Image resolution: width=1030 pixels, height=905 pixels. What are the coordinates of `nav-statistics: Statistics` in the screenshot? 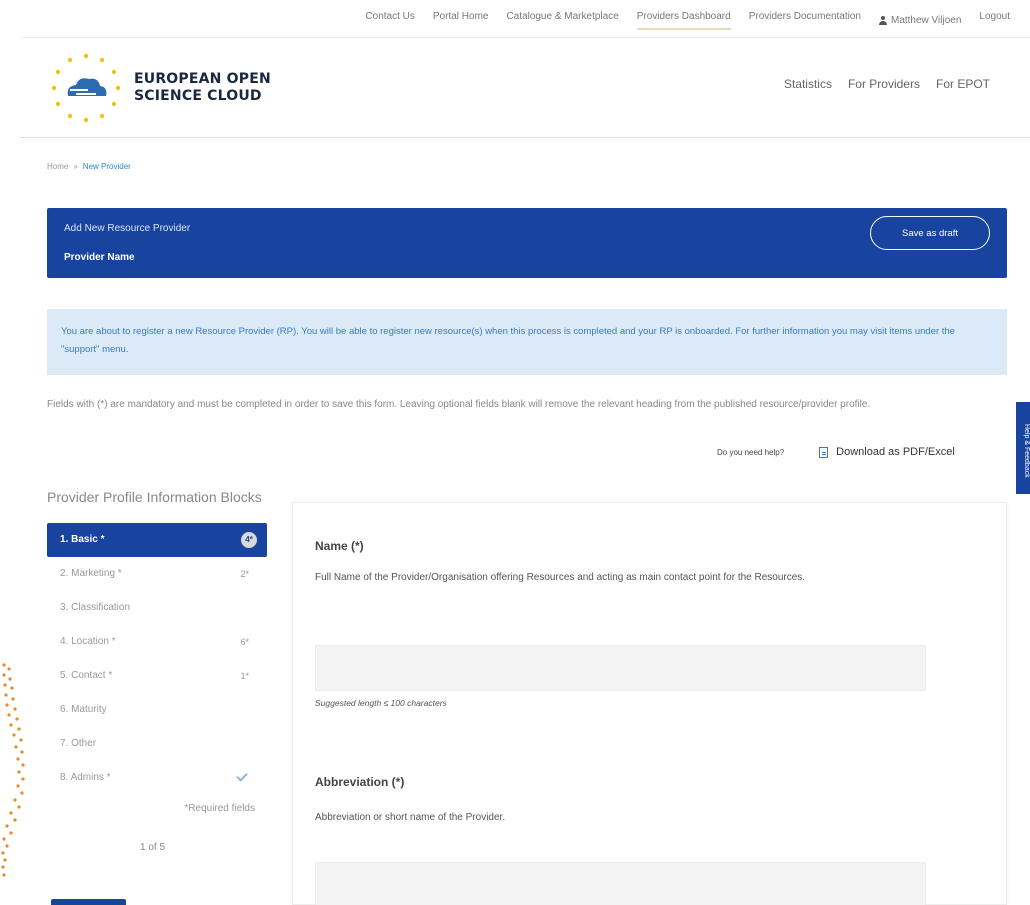 It's located at (808, 84).